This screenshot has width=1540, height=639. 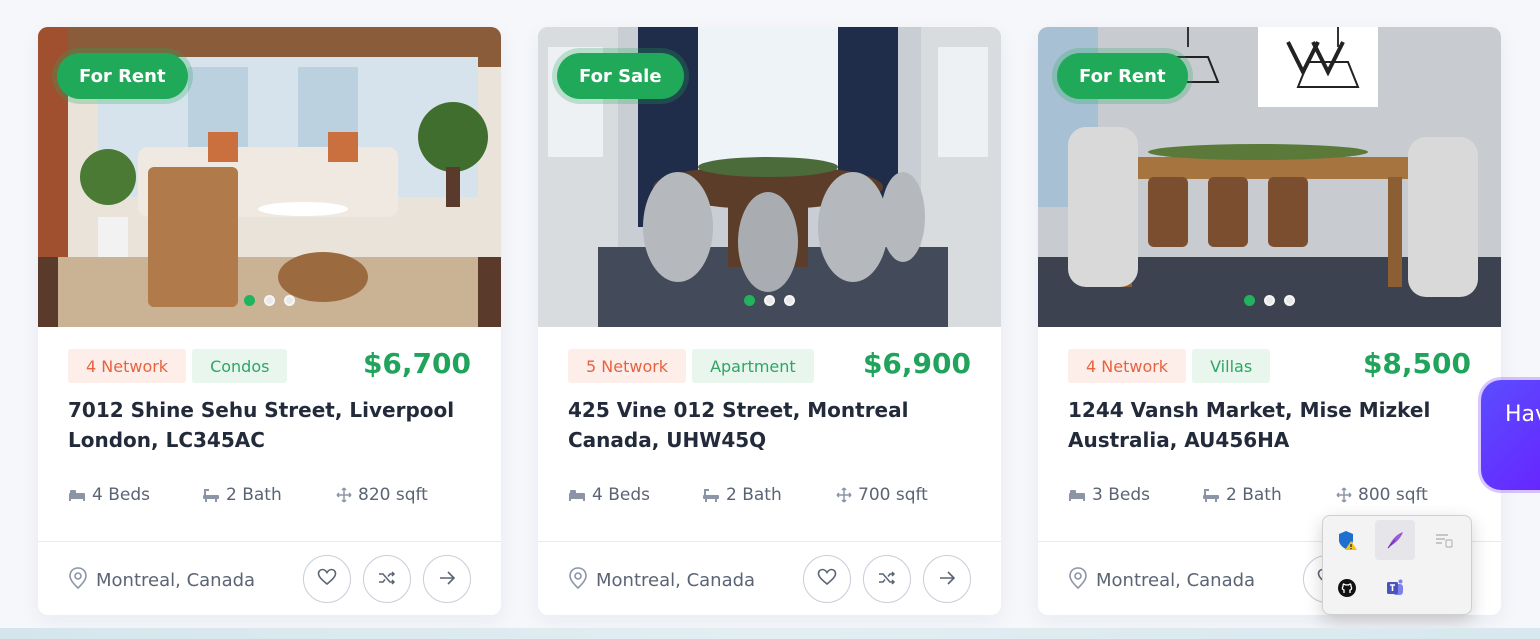 I want to click on area-feature: 820 sqft, so click(x=403, y=495).